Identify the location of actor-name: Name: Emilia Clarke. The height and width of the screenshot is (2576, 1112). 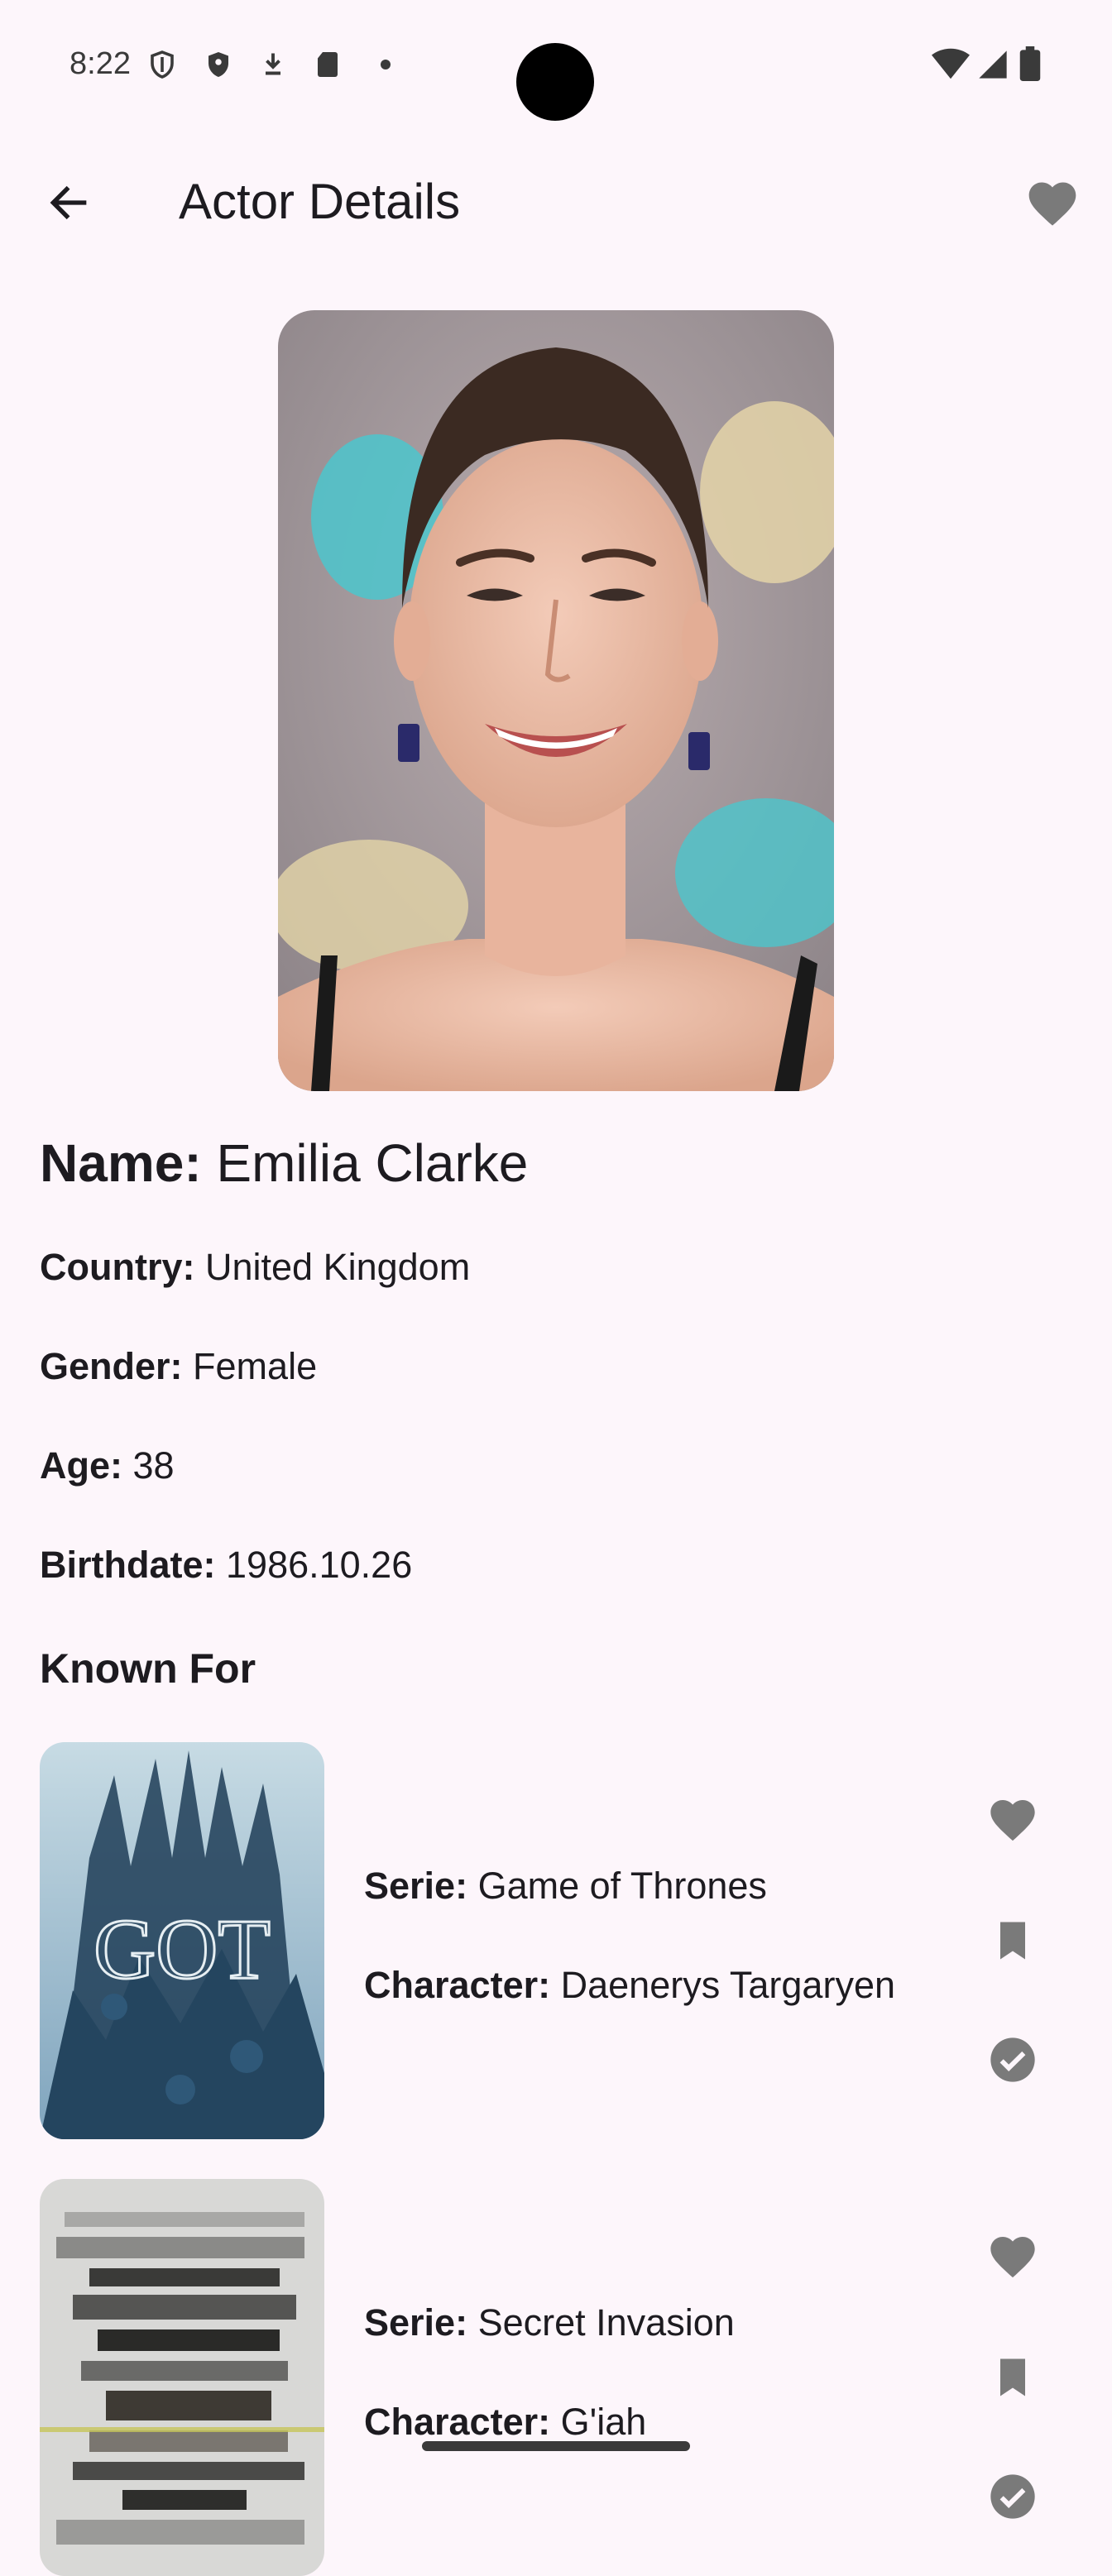
(284, 1163).